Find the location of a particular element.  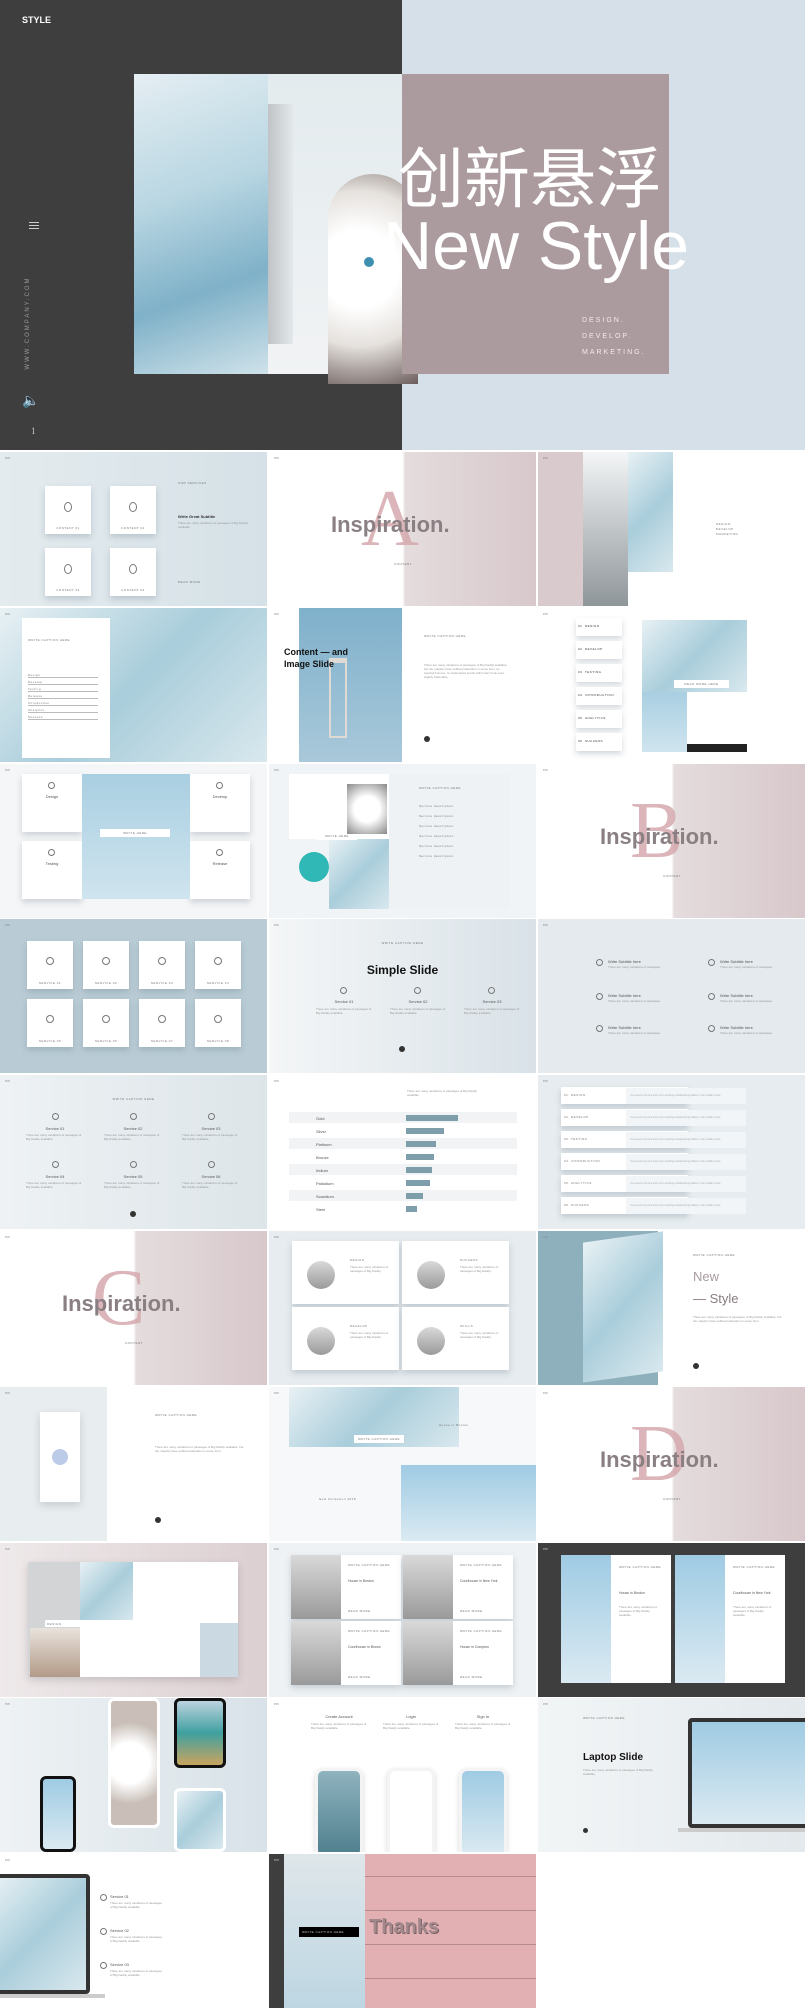

slide-title: Inspiration. is located at coordinates (121, 1303).